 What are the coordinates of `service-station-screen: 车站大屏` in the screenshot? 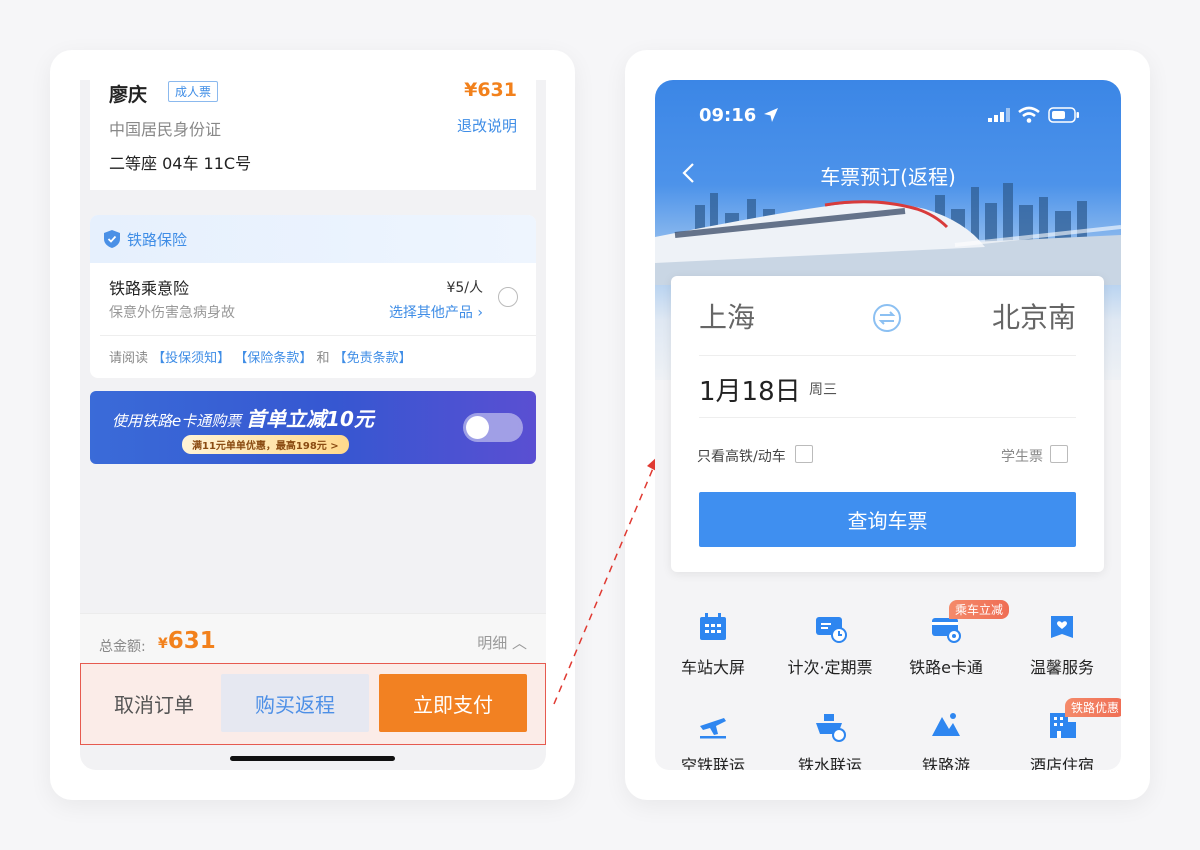 It's located at (713, 644).